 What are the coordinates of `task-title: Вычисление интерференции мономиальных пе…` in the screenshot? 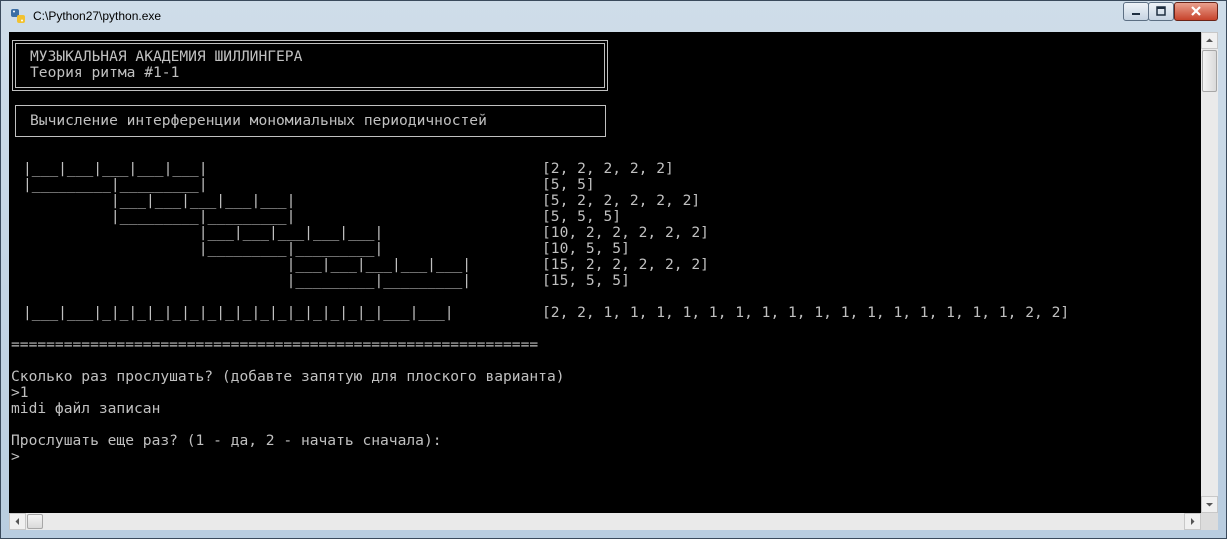 It's located at (258, 120).